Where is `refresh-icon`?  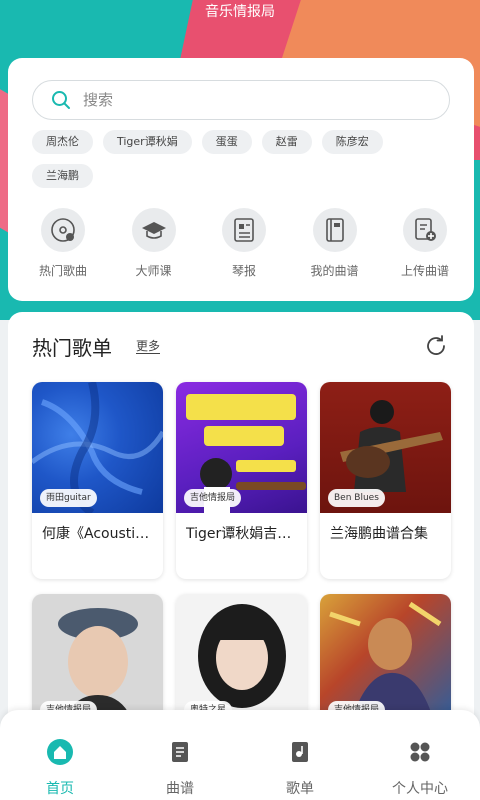
refresh-icon is located at coordinates (436, 346).